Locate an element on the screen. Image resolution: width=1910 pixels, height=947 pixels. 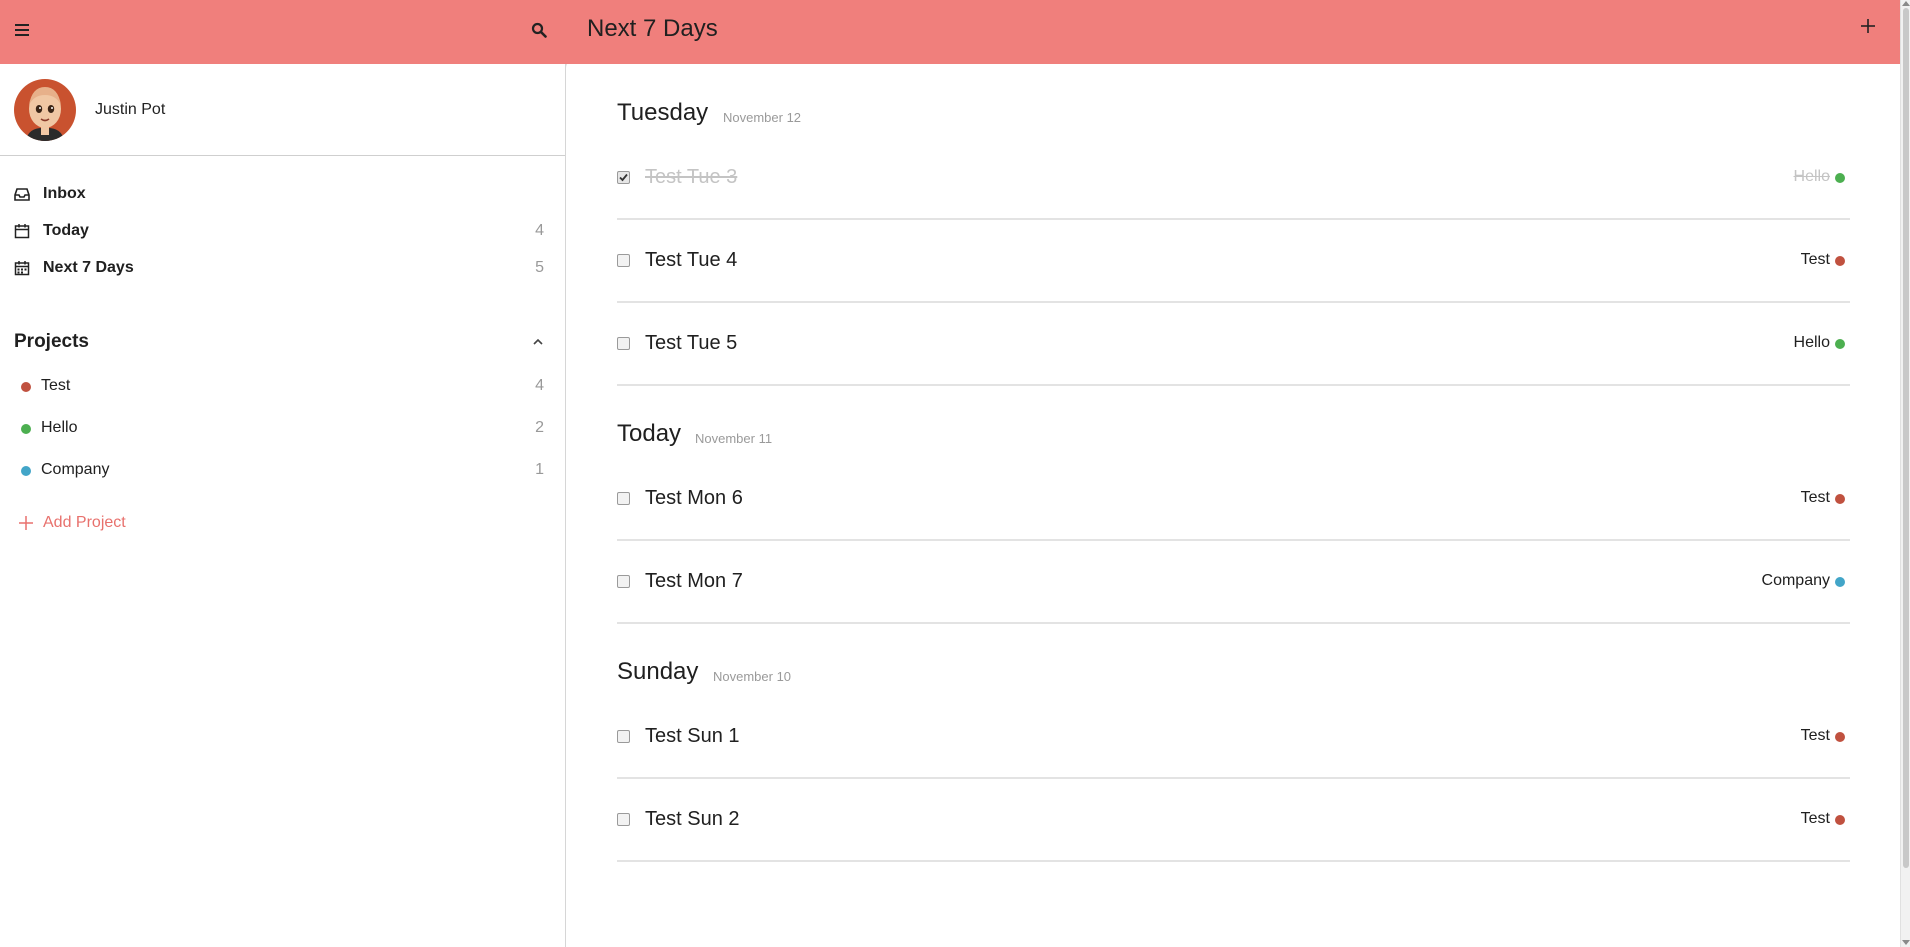
task-title: Test Tue 3 is located at coordinates (691, 177).